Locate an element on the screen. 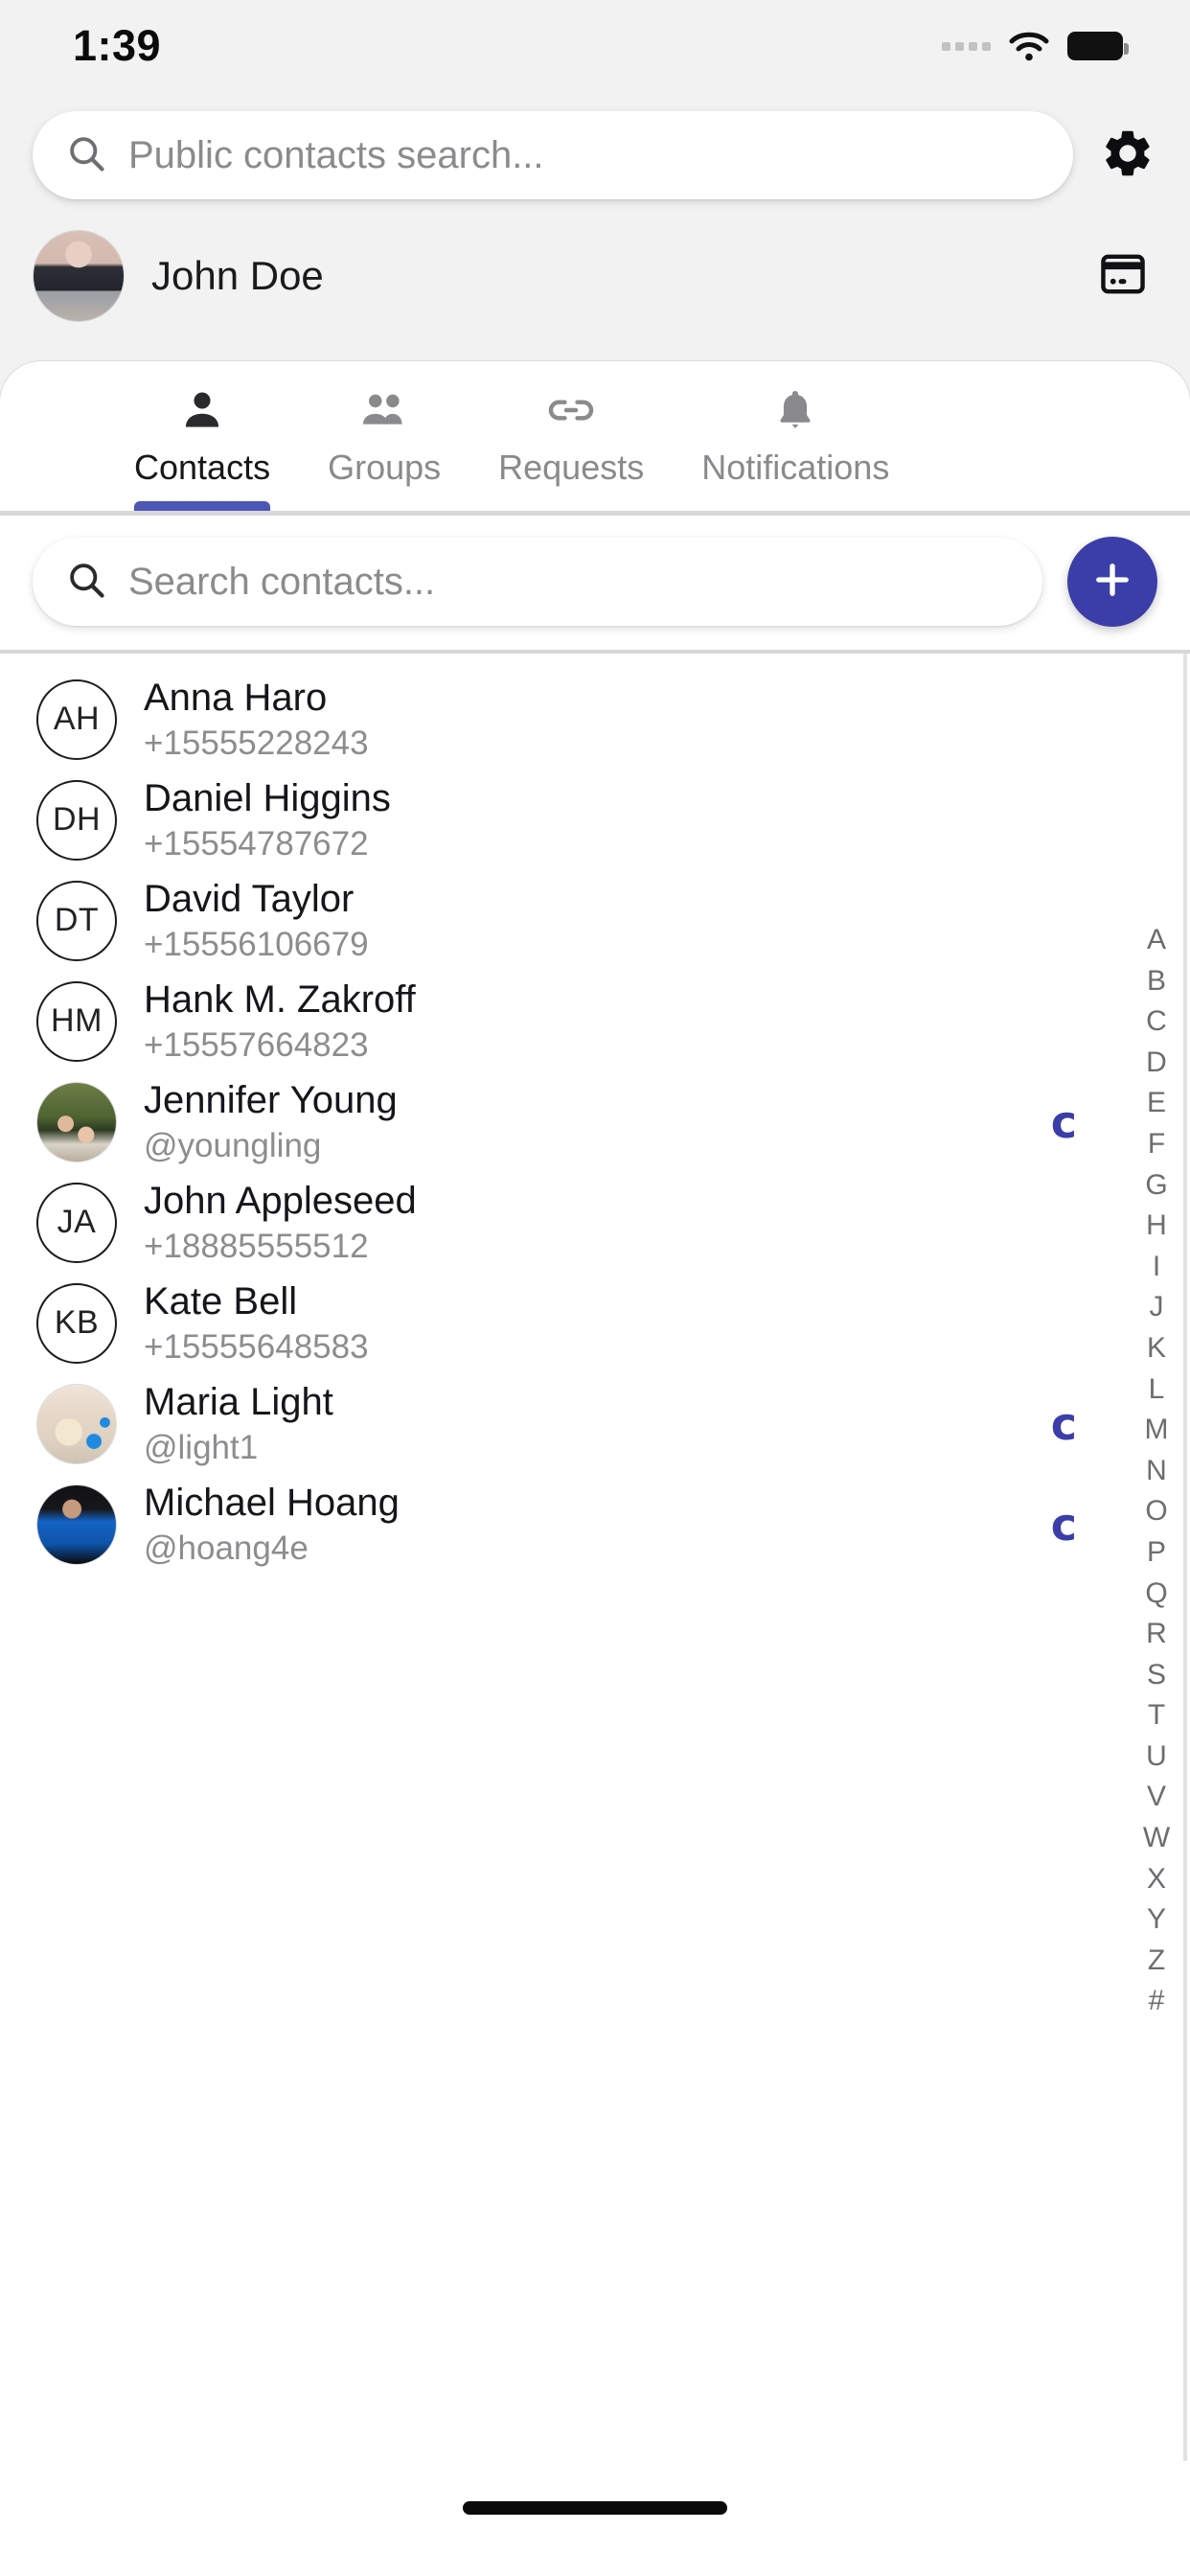 This screenshot has width=1190, height=2576. contact-card-icon is located at coordinates (1123, 276).